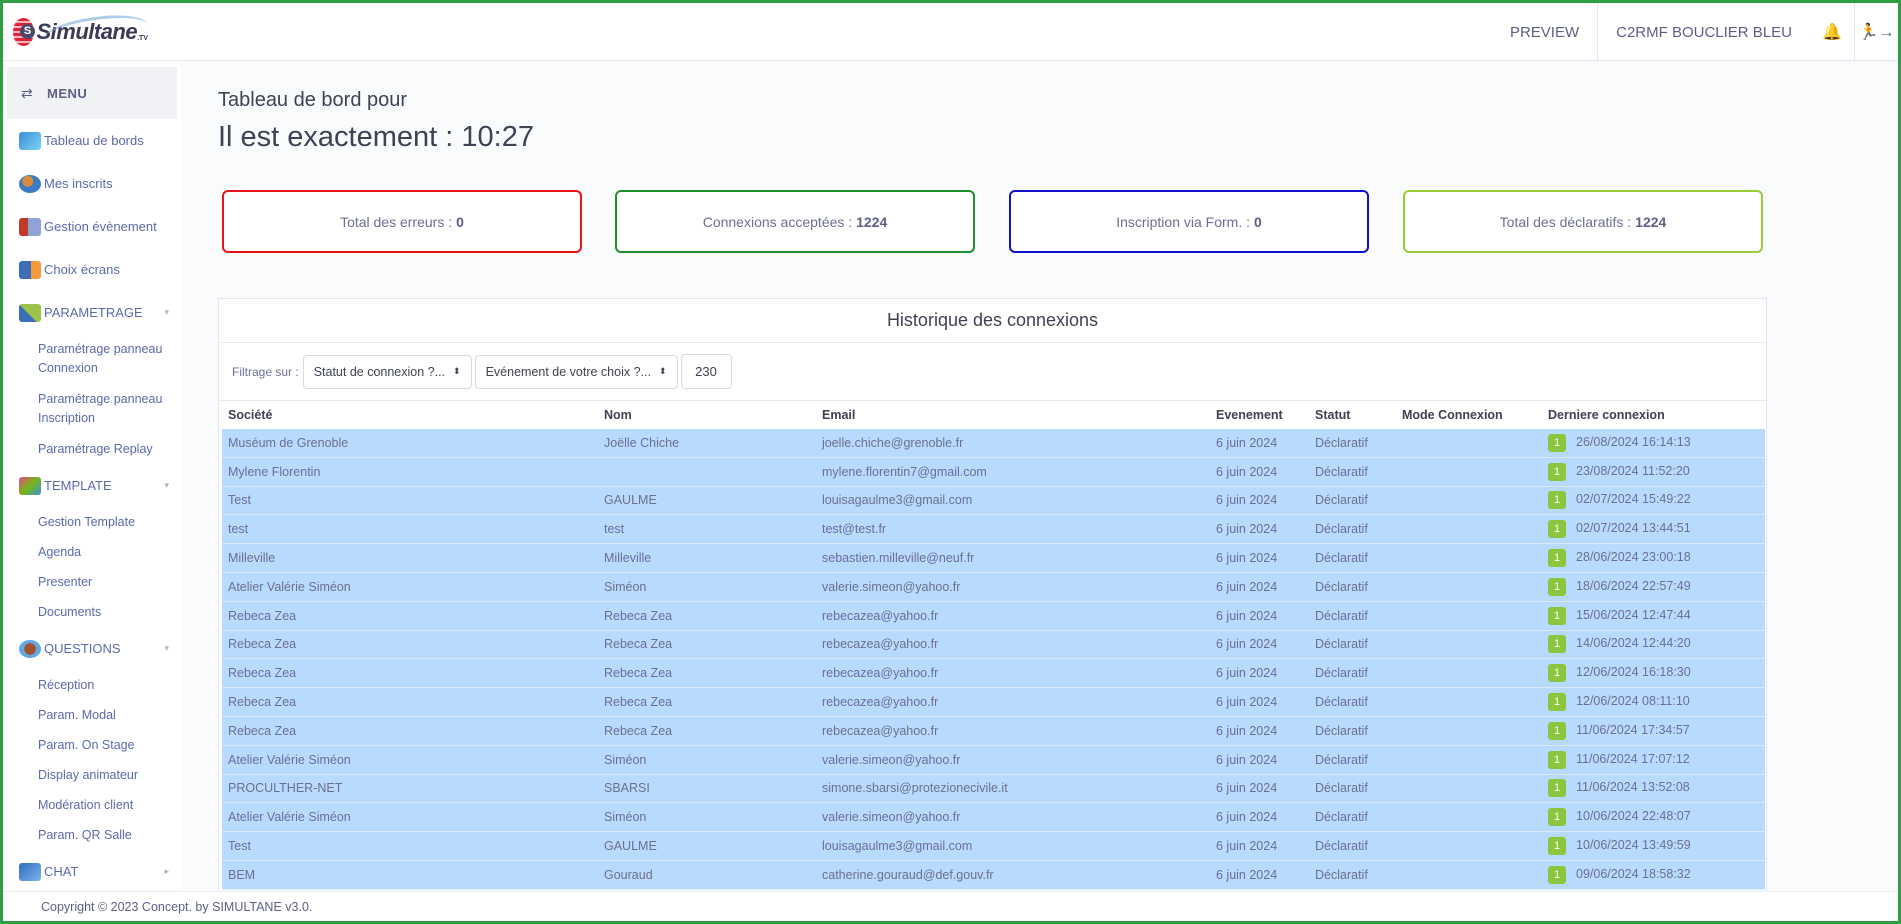 This screenshot has width=1901, height=924. What do you see at coordinates (92, 449) in the screenshot?
I see `sidebar-subitem: Paramétrage Replay` at bounding box center [92, 449].